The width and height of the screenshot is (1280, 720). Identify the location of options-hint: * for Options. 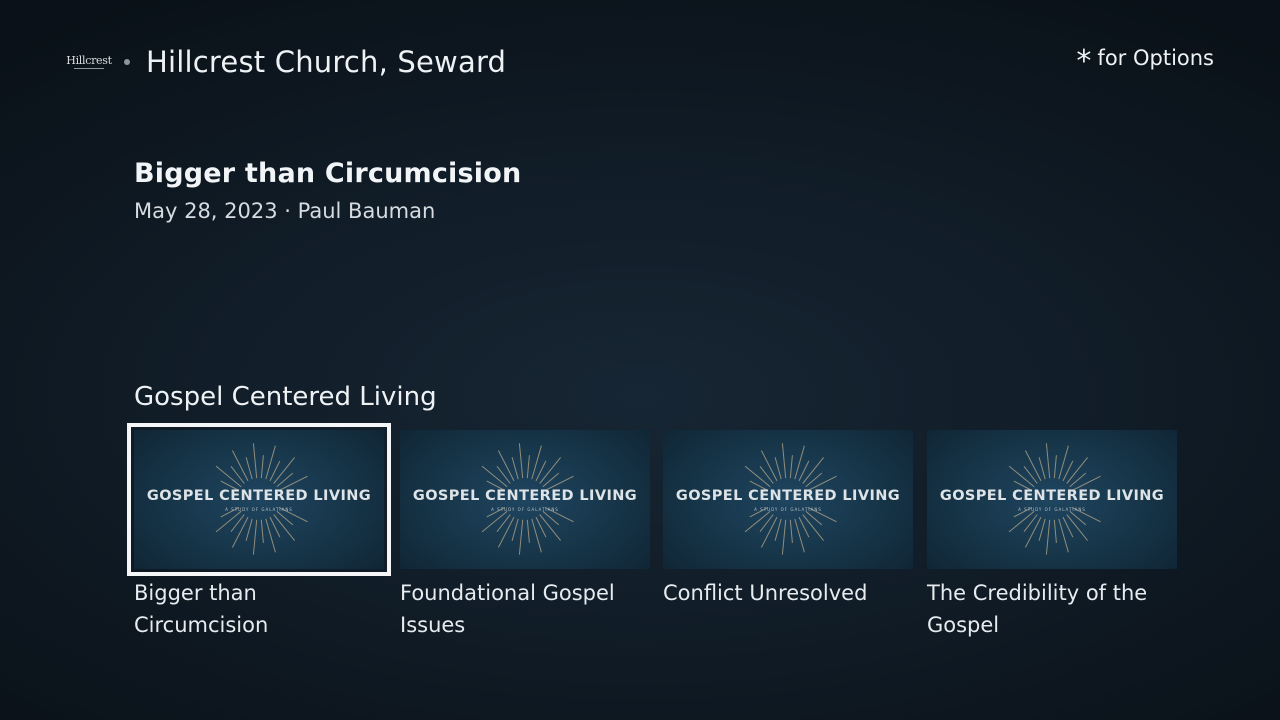
(1145, 61).